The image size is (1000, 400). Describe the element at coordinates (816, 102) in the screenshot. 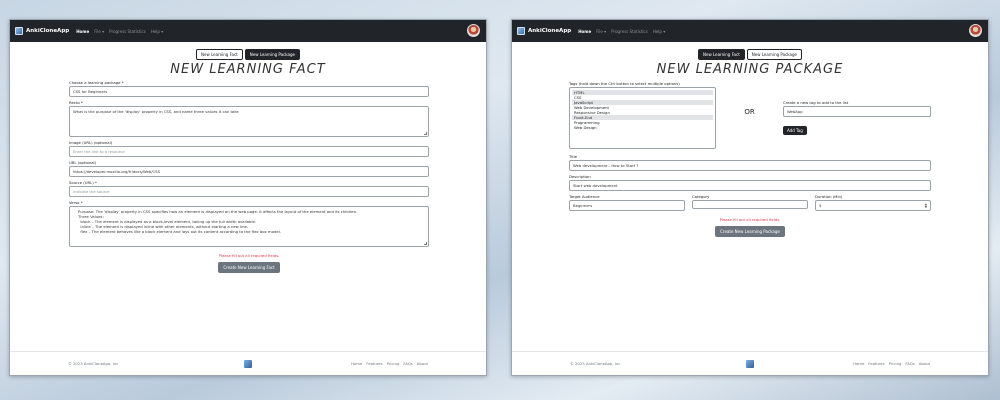

I see `new-tag-label: Create a new tag to add to the list` at that location.